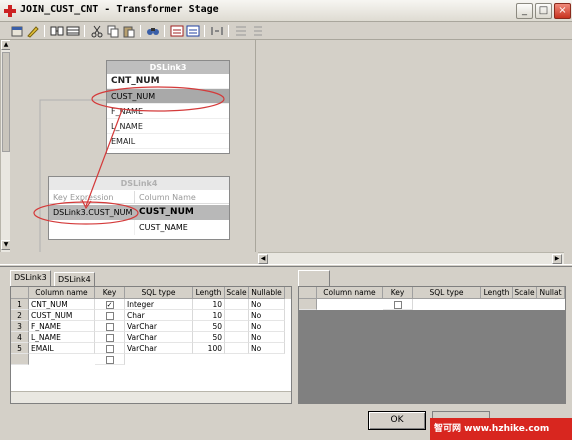  I want to click on find-icon, so click(153, 31).